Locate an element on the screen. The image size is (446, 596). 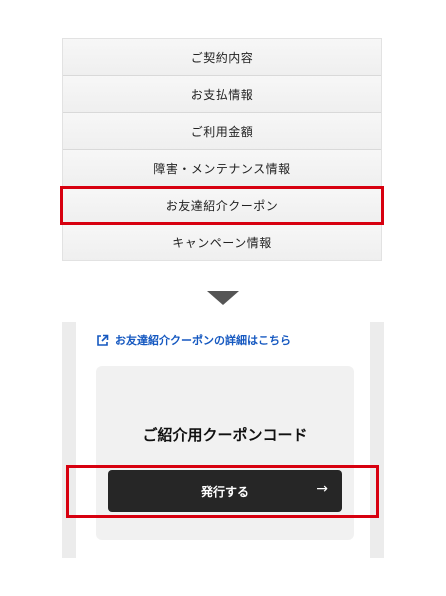
coupon-detail-link: お友達紹介クーポンの詳細はこちら is located at coordinates (193, 340).